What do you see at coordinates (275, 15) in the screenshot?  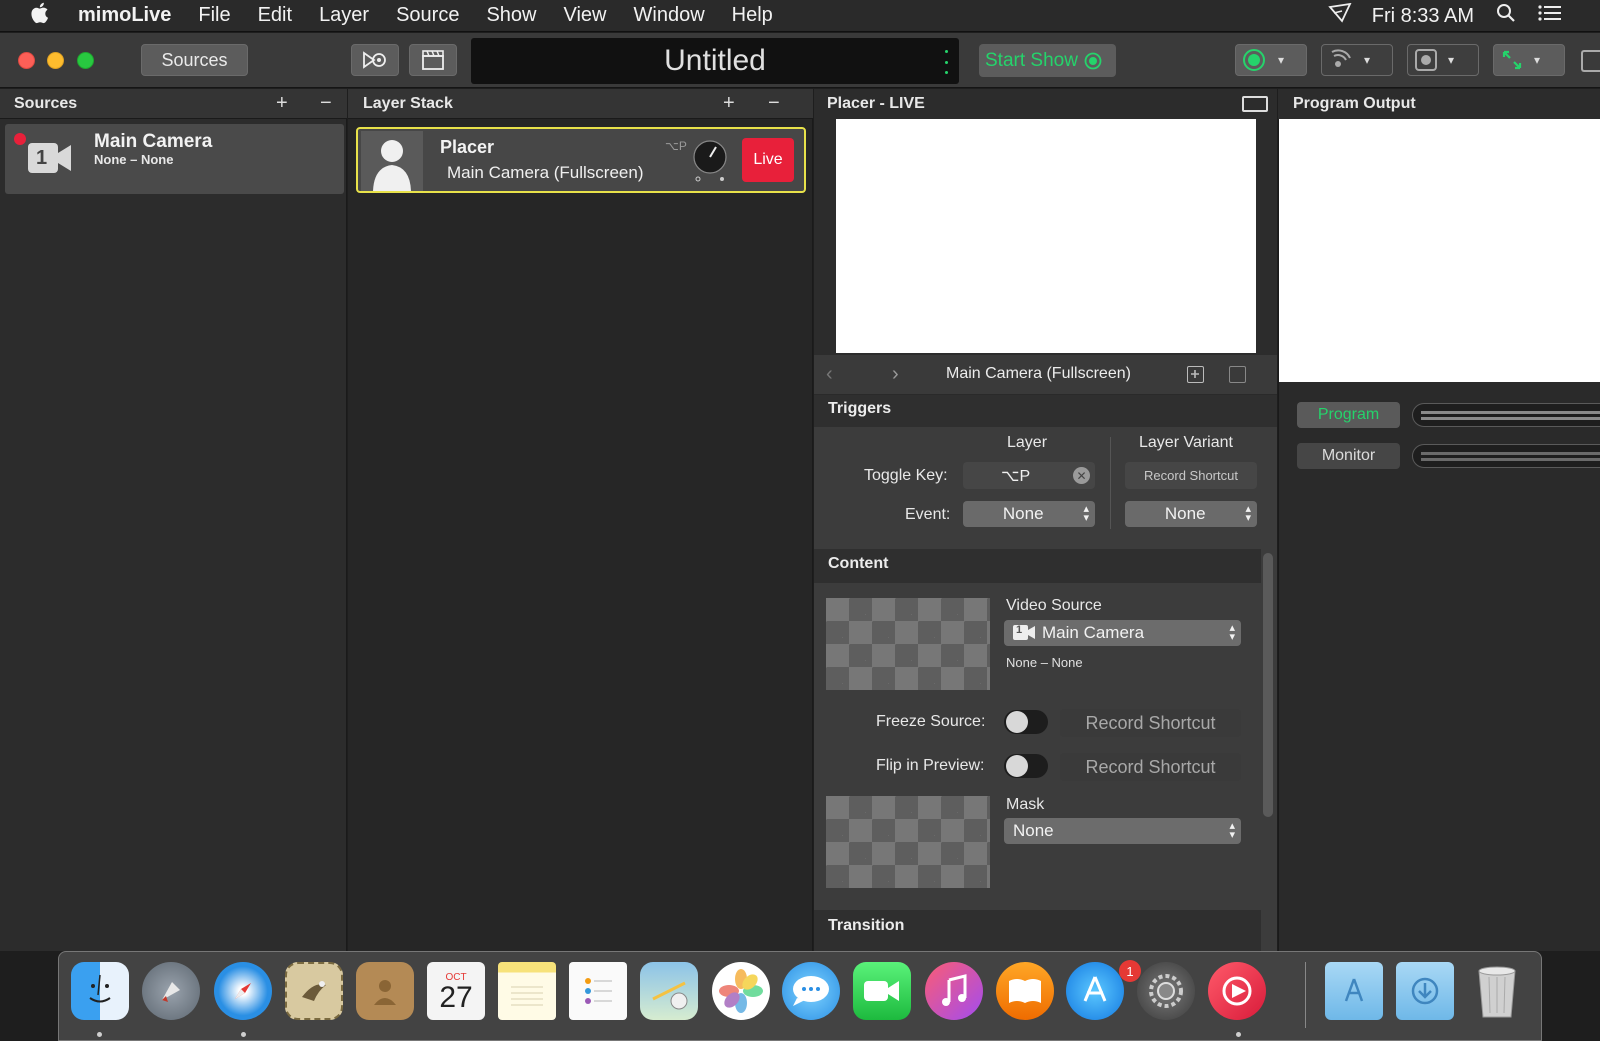 I see `menu-edit: Edit` at bounding box center [275, 15].